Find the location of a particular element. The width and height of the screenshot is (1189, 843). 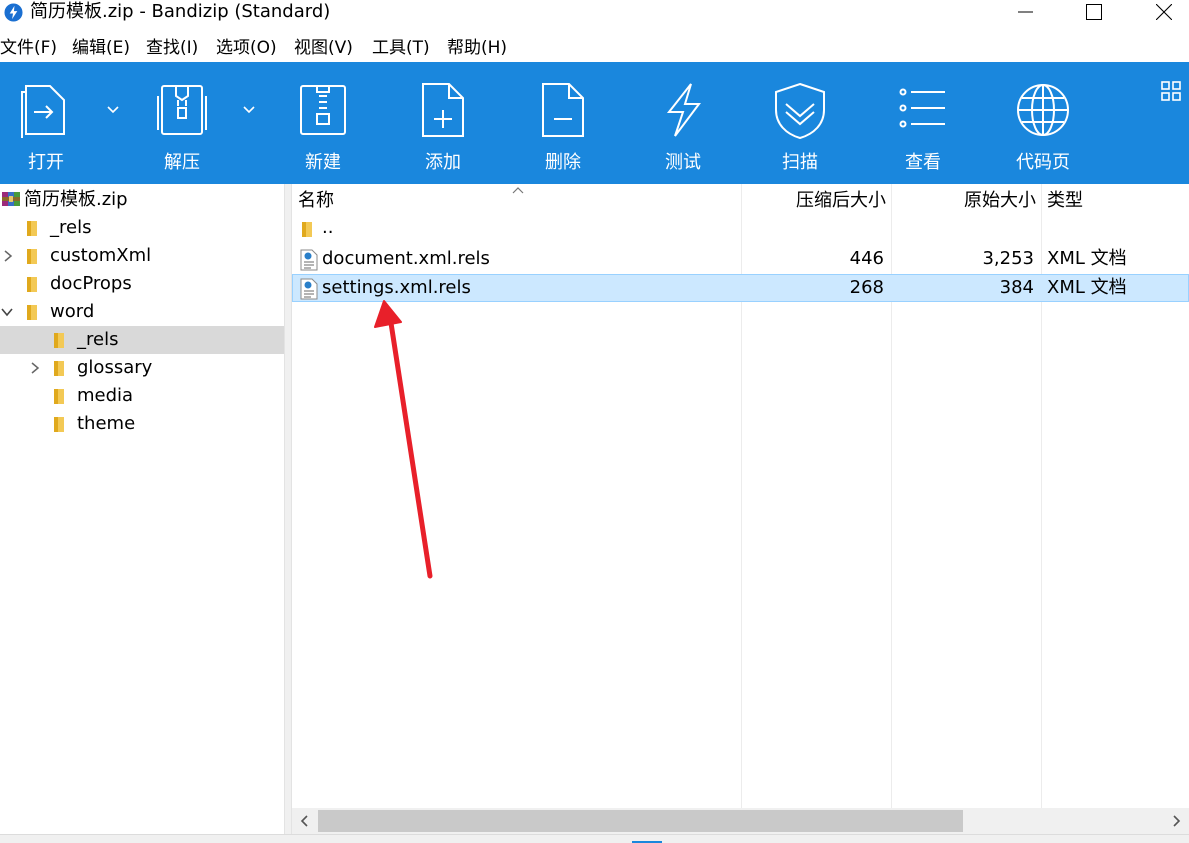

new-archive-icon is located at coordinates (323, 110).